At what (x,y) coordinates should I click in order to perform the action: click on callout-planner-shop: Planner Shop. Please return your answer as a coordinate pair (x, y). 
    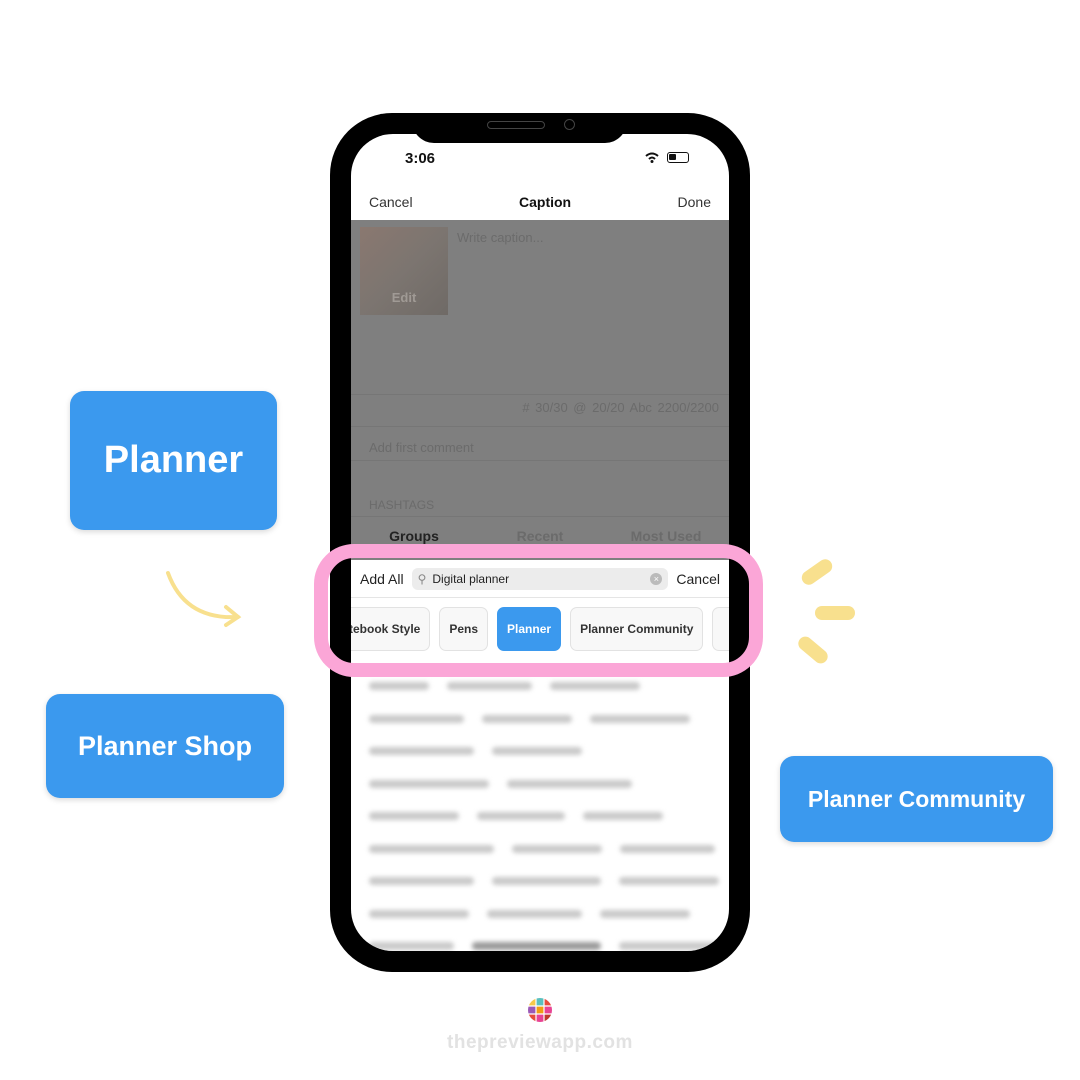
    Looking at the image, I should click on (165, 746).